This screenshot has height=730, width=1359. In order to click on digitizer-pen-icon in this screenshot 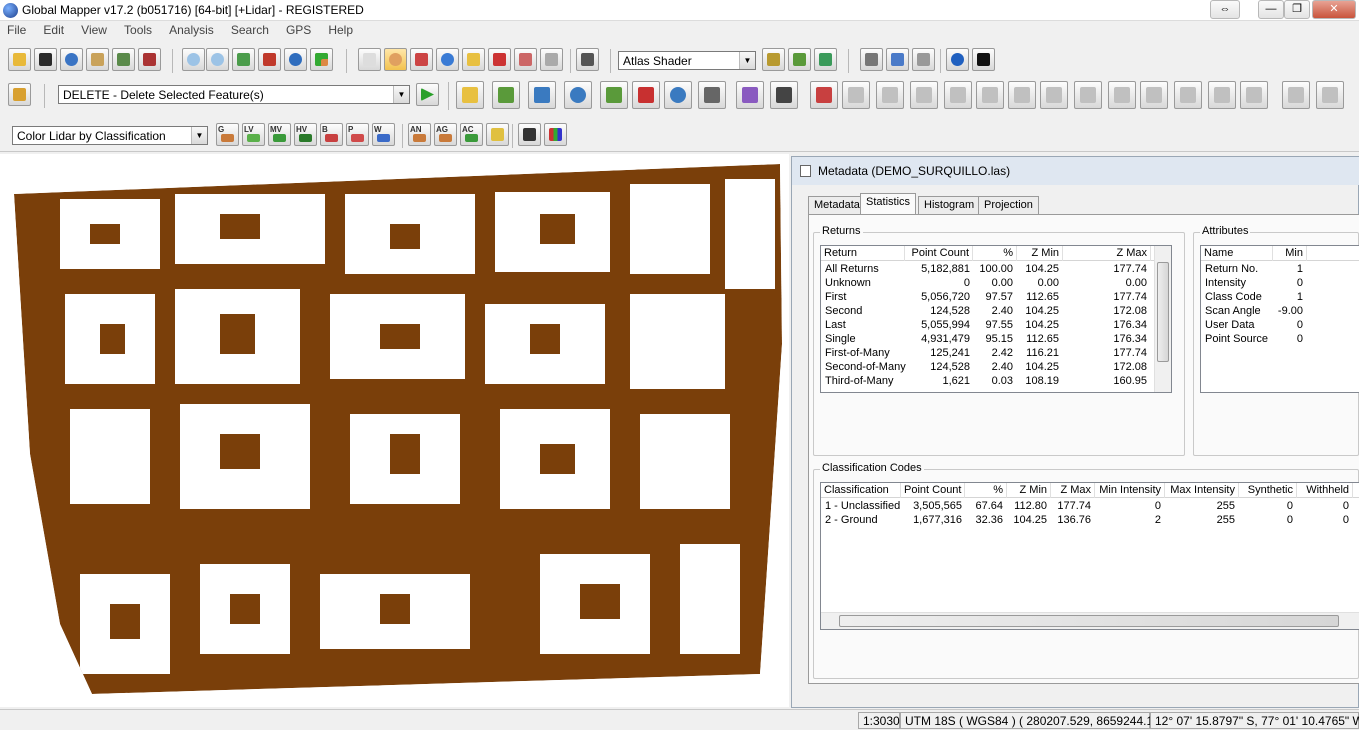, I will do `click(525, 59)`.